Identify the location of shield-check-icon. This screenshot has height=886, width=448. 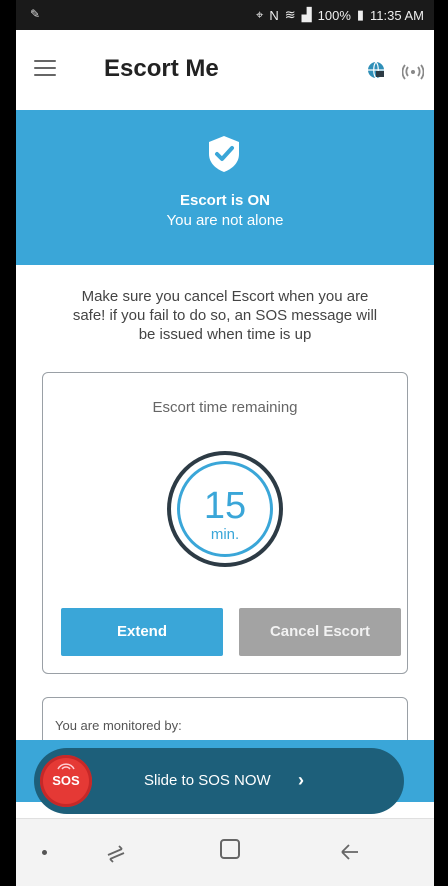
(224, 154).